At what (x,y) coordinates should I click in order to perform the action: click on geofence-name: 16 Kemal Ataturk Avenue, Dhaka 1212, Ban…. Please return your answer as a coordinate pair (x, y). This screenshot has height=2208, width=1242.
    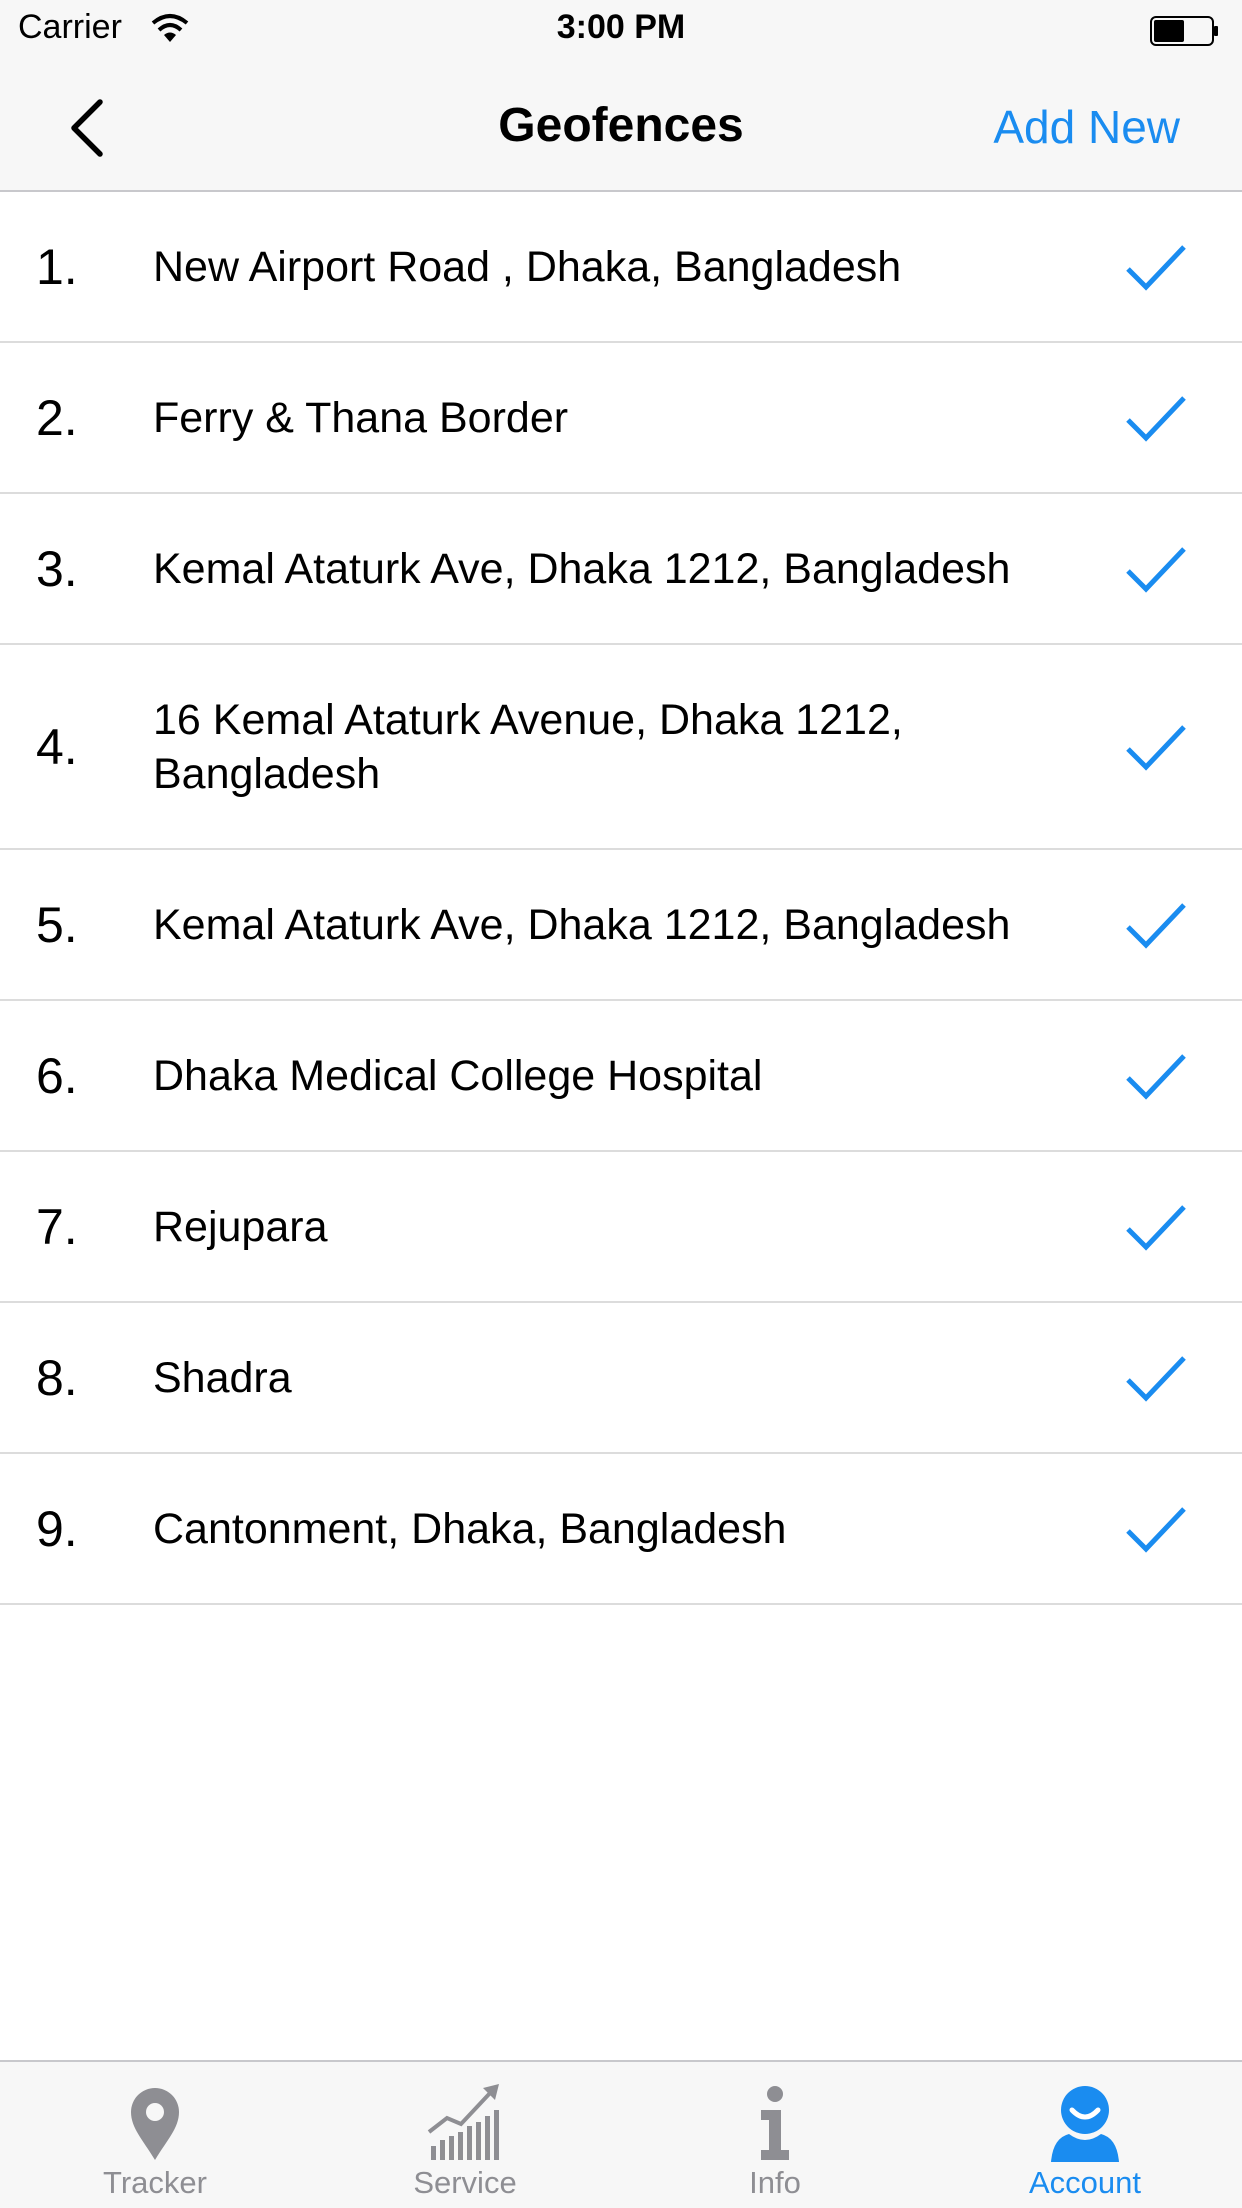
    Looking at the image, I should click on (528, 746).